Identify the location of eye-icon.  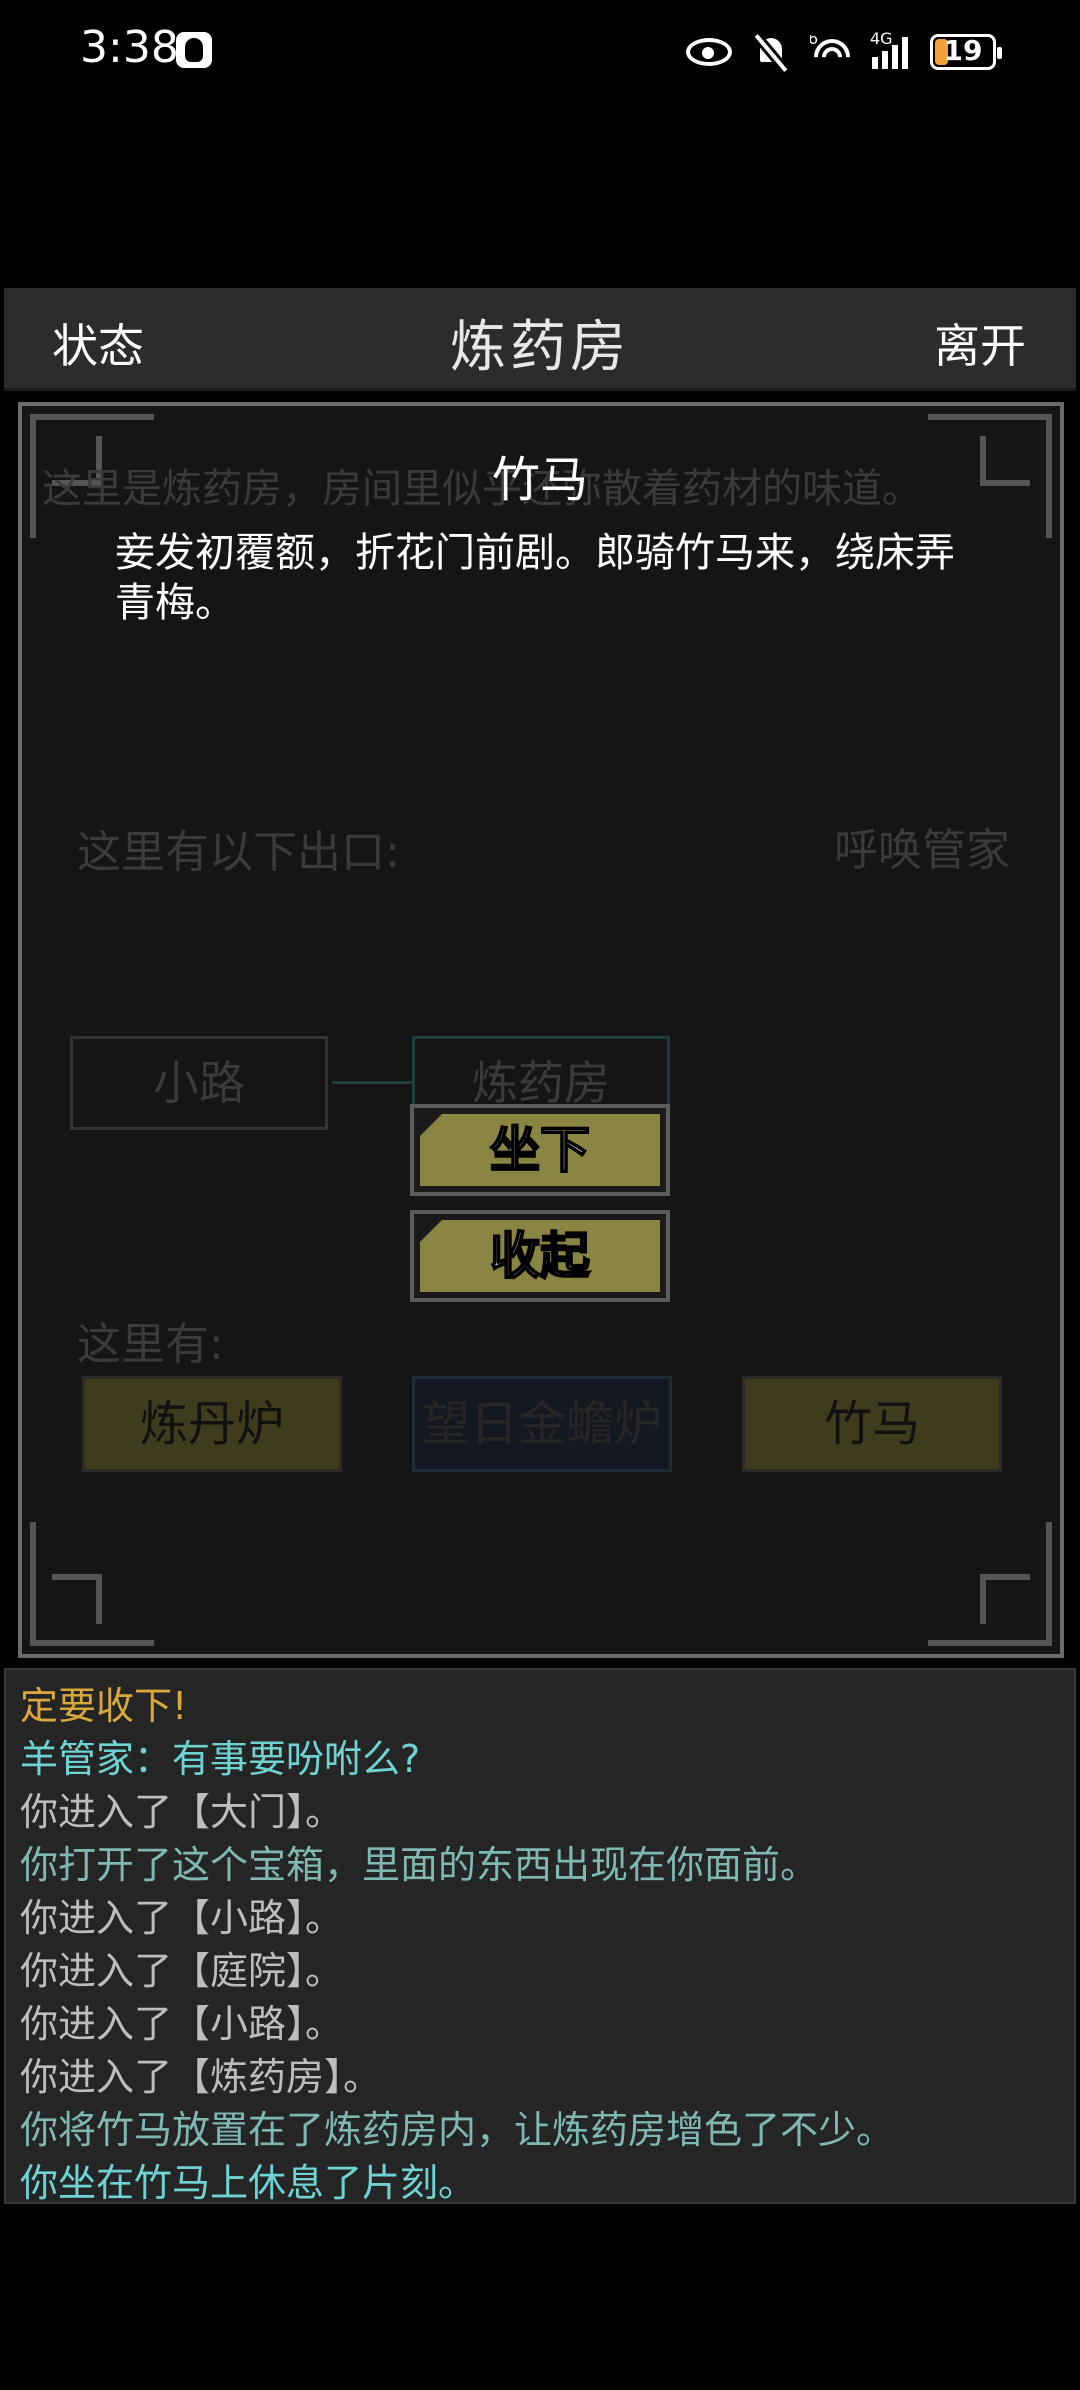
(709, 52).